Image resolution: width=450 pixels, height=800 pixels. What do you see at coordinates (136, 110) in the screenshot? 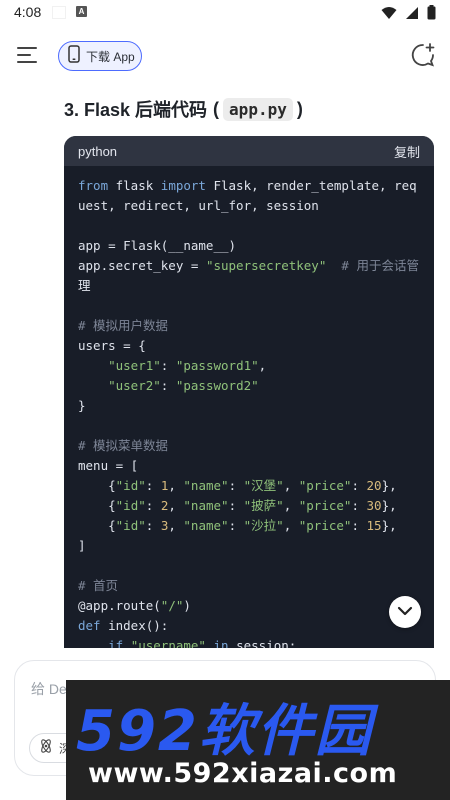
I see `section-heading-text: 3. Flask 后端代码` at bounding box center [136, 110].